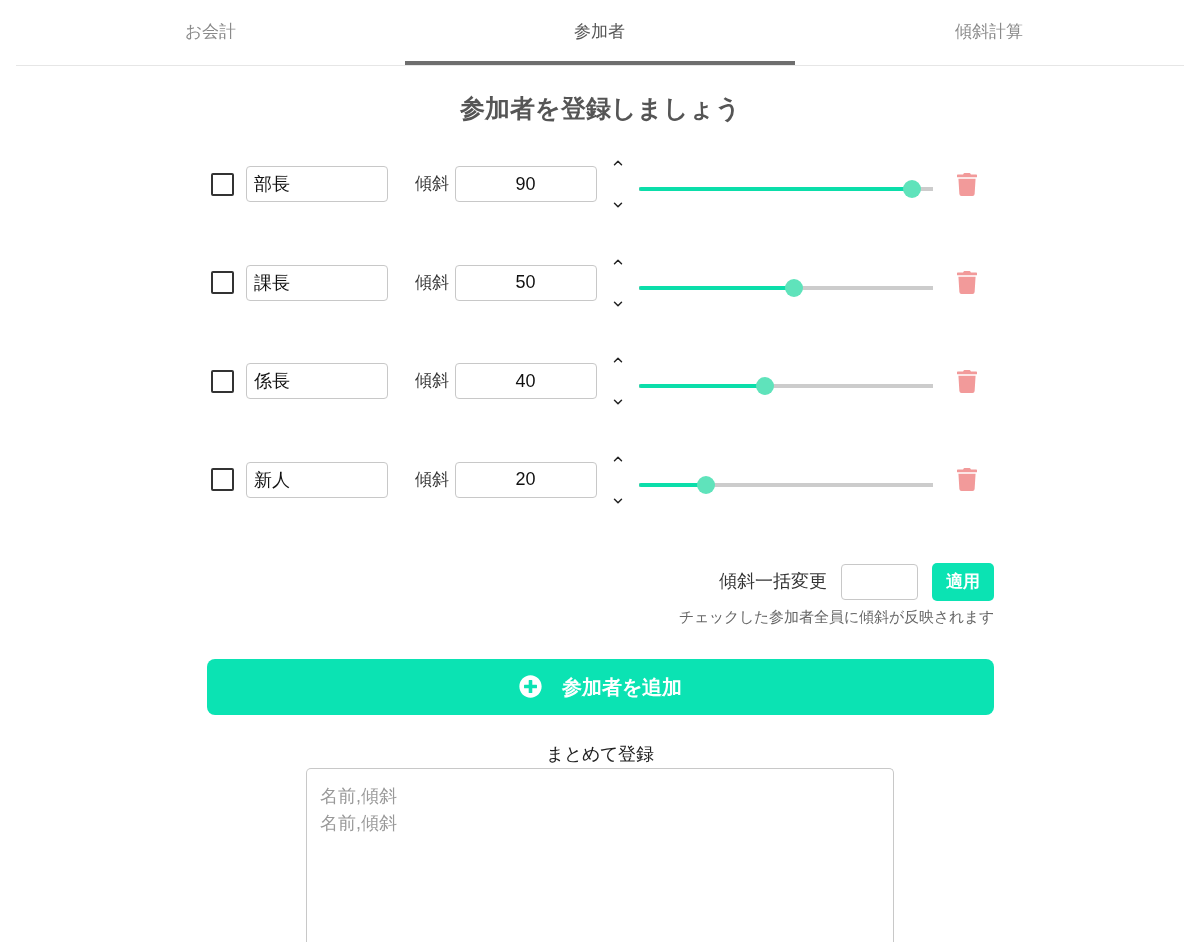  Describe the element at coordinates (525, 479) in the screenshot. I see `slope-input: 20` at that location.